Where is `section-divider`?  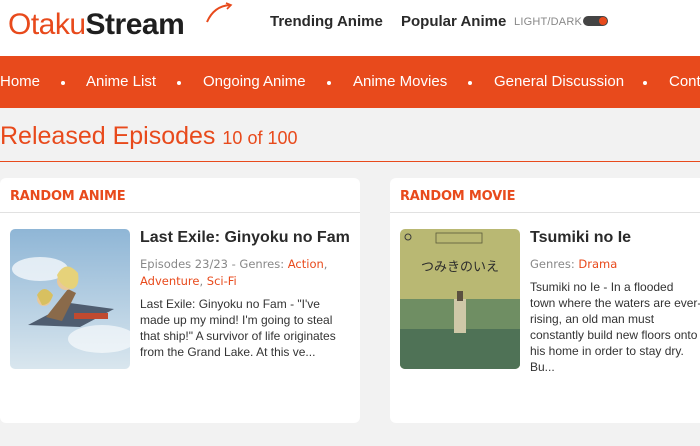 section-divider is located at coordinates (350, 161).